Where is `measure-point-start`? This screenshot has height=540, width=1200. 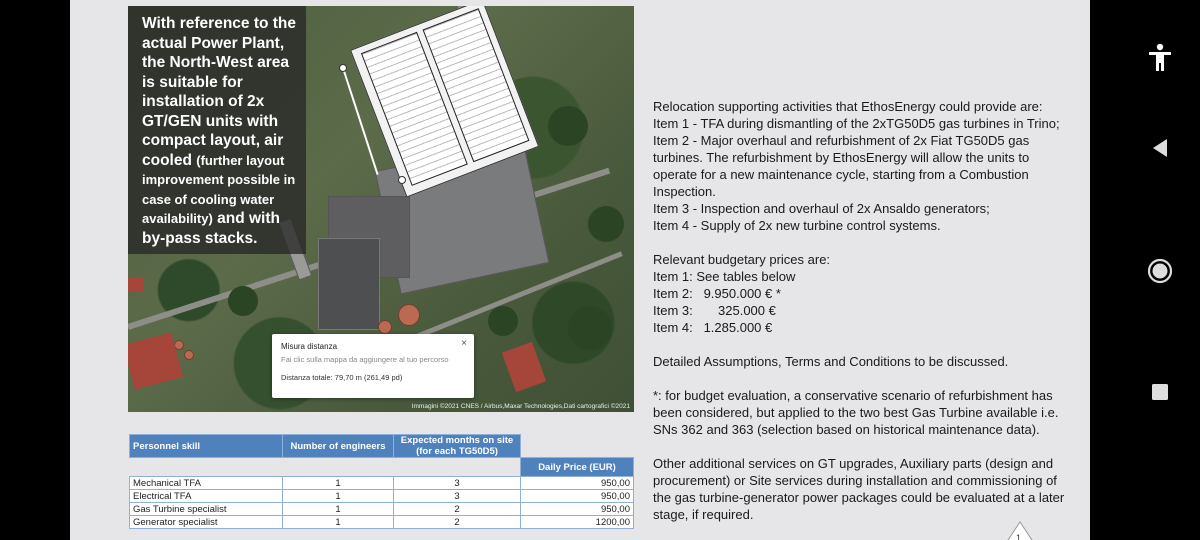 measure-point-start is located at coordinates (343, 68).